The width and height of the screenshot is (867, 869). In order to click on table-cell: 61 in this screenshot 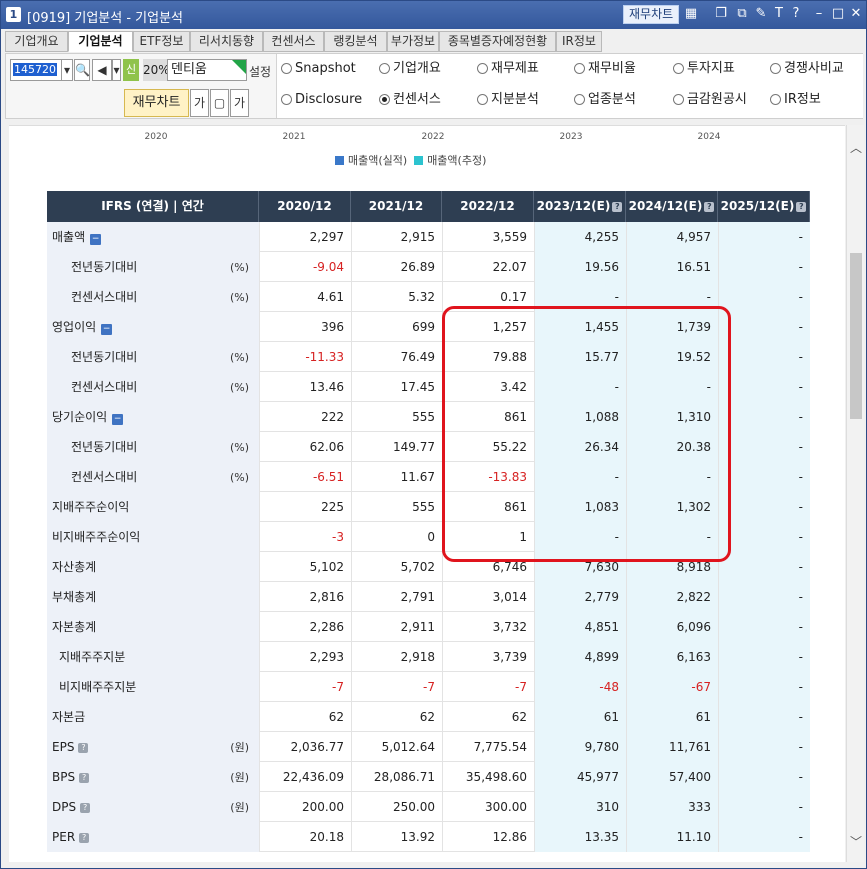, I will do `click(580, 717)`.